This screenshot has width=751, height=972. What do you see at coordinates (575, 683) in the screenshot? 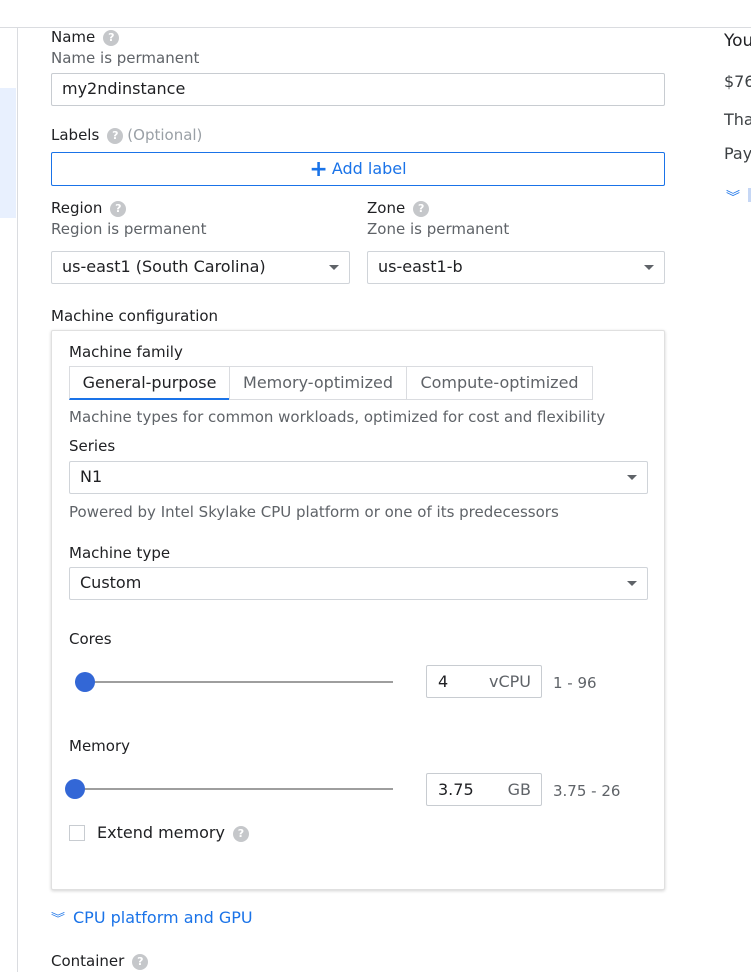
I see `cores-range: 1 - 96` at bounding box center [575, 683].